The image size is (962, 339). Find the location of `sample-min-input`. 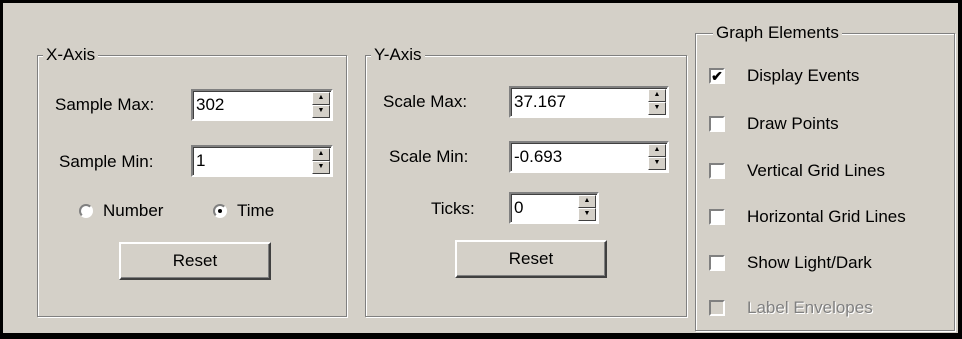

sample-min-input is located at coordinates (246, 161).